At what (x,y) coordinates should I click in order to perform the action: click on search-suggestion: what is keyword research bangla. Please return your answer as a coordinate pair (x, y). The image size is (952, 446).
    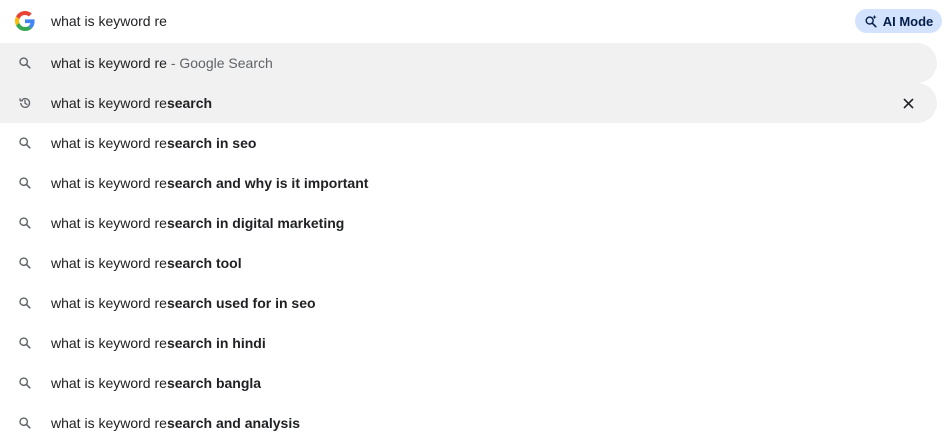
    Looking at the image, I should click on (468, 383).